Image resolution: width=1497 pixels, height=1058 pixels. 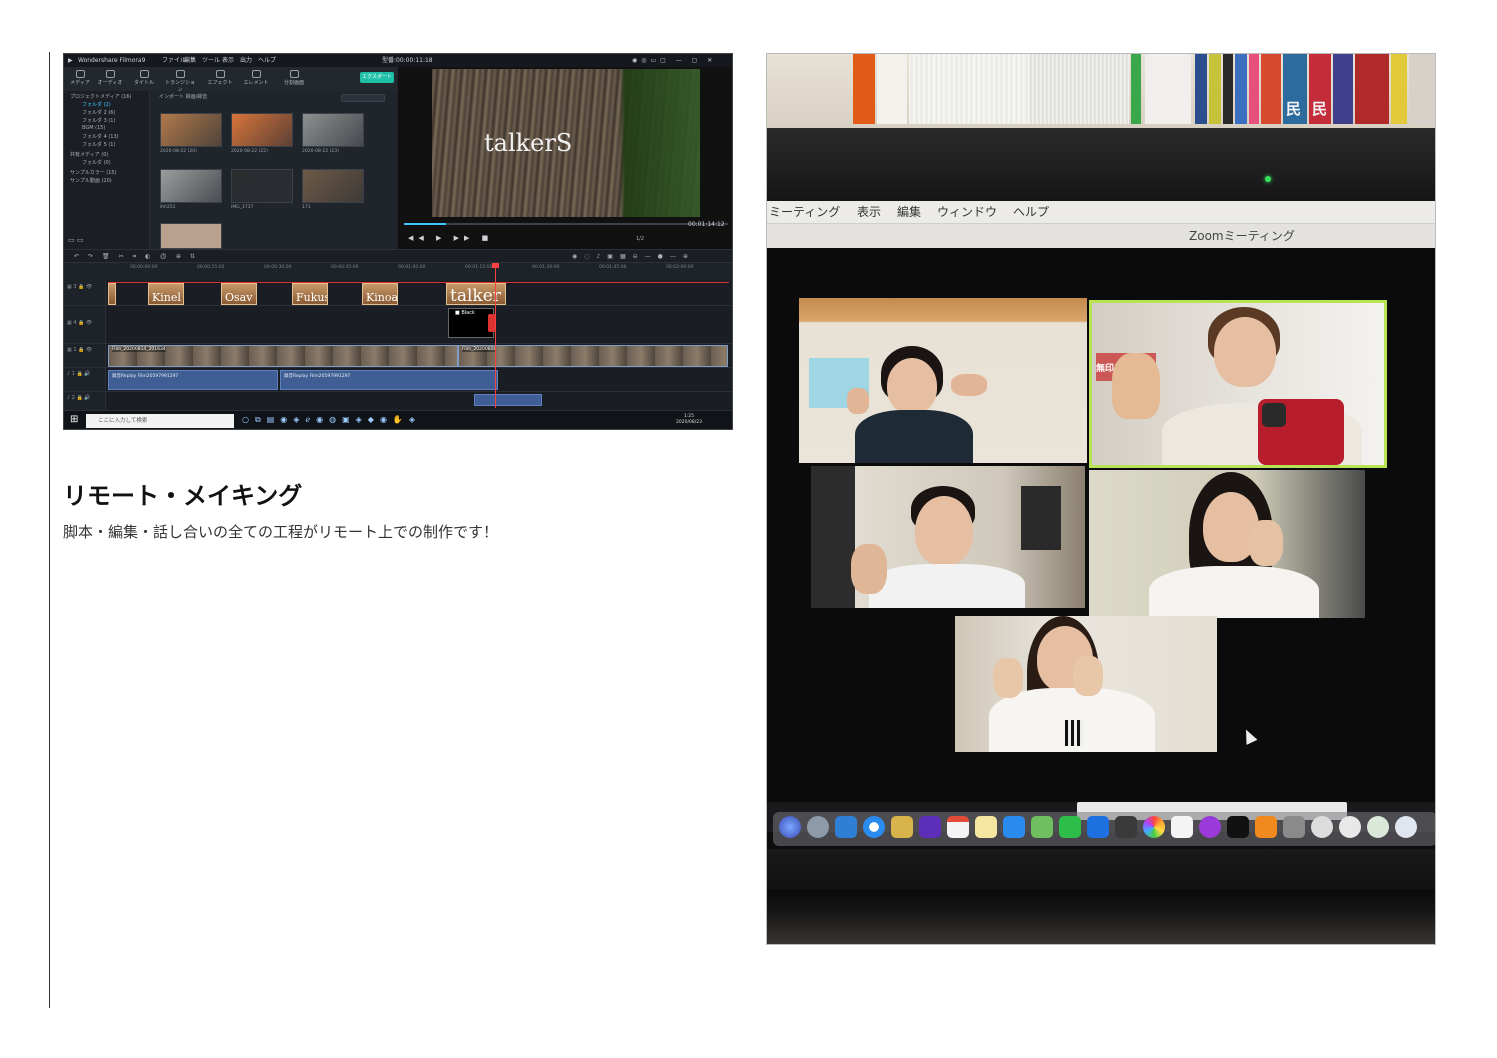 I want to click on sidebar-folder: サンプル動画 (20), so click(x=91, y=180).